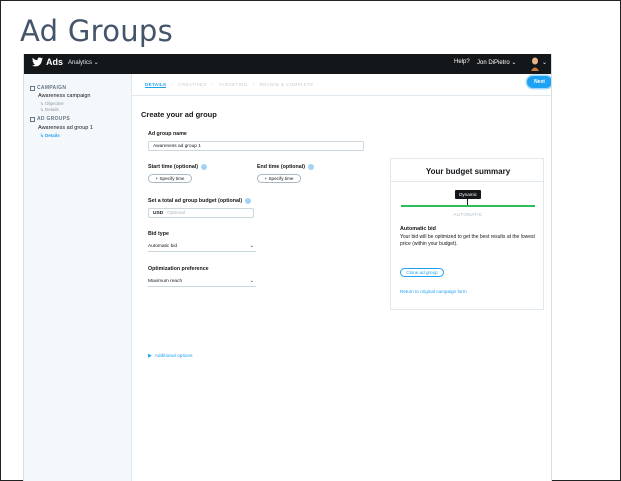  Describe the element at coordinates (32, 88) in the screenshot. I see `campaign-icon` at that location.